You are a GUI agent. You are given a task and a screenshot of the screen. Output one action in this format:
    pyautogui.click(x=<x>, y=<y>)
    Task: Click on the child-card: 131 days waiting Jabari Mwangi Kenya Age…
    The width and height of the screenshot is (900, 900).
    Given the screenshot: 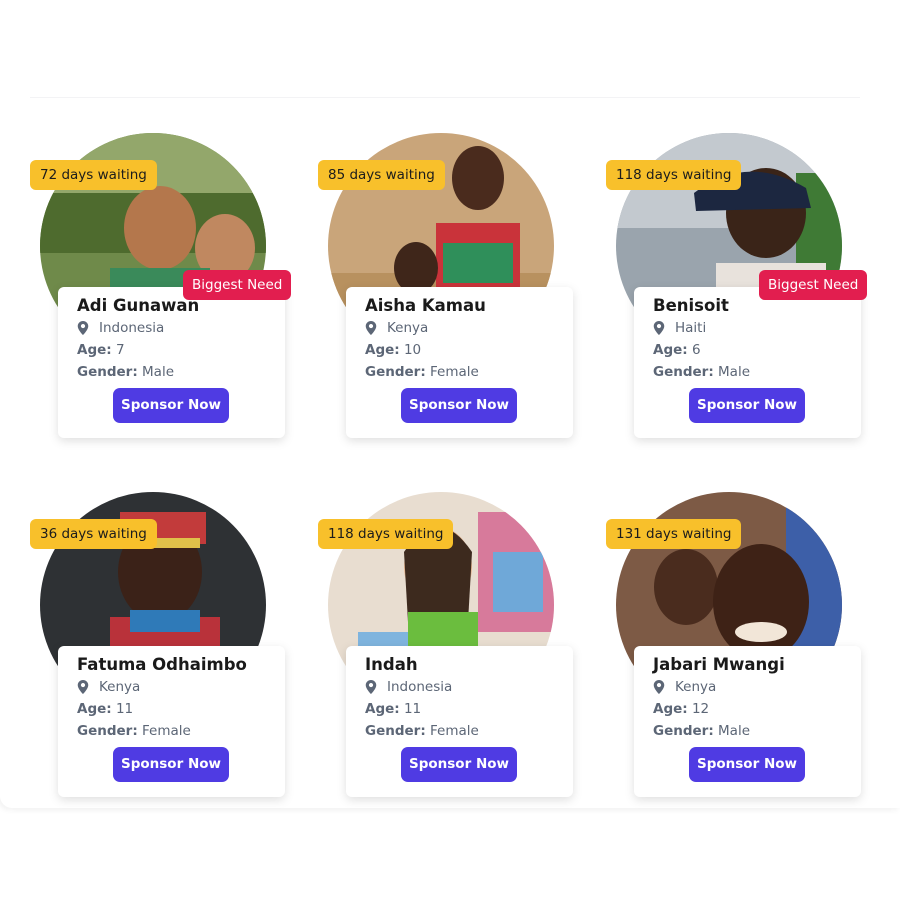 What is the action you would take?
    pyautogui.click(x=750, y=647)
    